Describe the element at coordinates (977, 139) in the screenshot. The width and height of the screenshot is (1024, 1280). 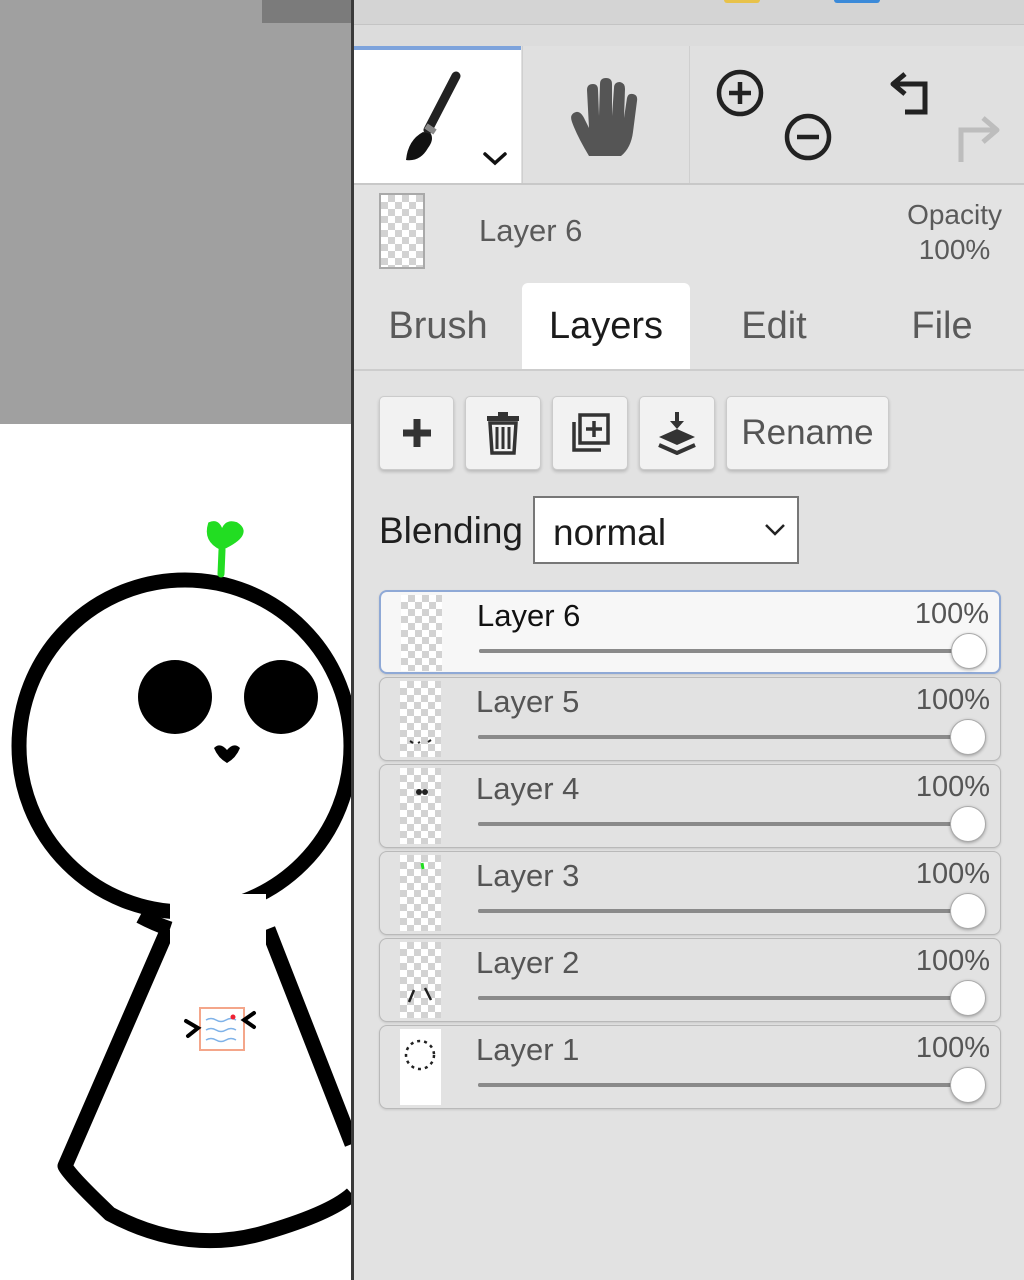
I see `redo-icon` at that location.